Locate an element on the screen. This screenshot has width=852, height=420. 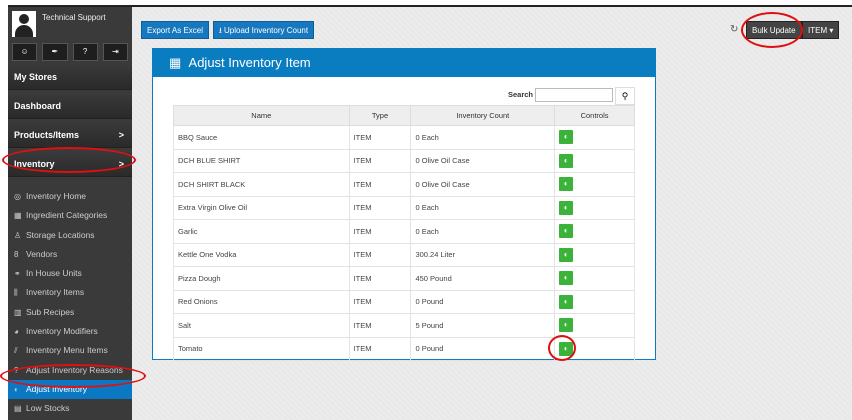
sidebar-subitem-inventory-items: ⫼ Inventory Items is located at coordinates (70, 292).